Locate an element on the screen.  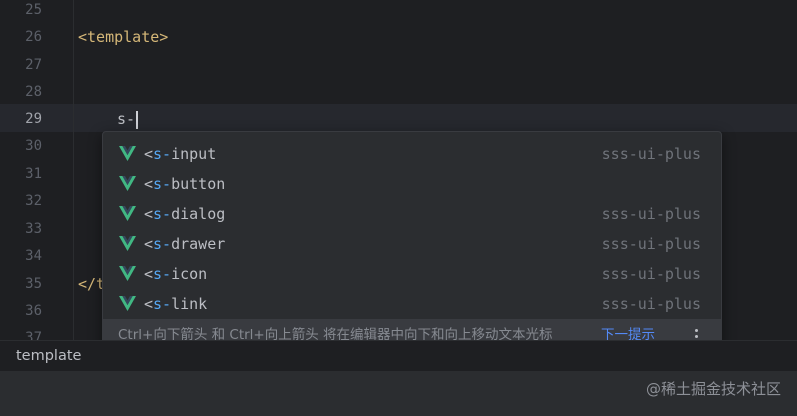
breadcrumb-bar: template is located at coordinates (398, 355).